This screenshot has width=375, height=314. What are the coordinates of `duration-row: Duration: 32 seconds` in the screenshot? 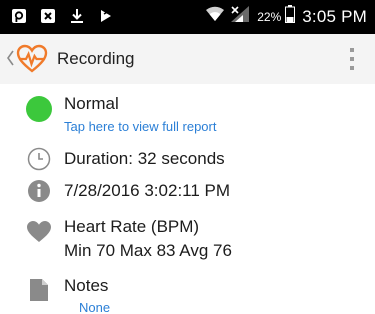 It's located at (187, 159).